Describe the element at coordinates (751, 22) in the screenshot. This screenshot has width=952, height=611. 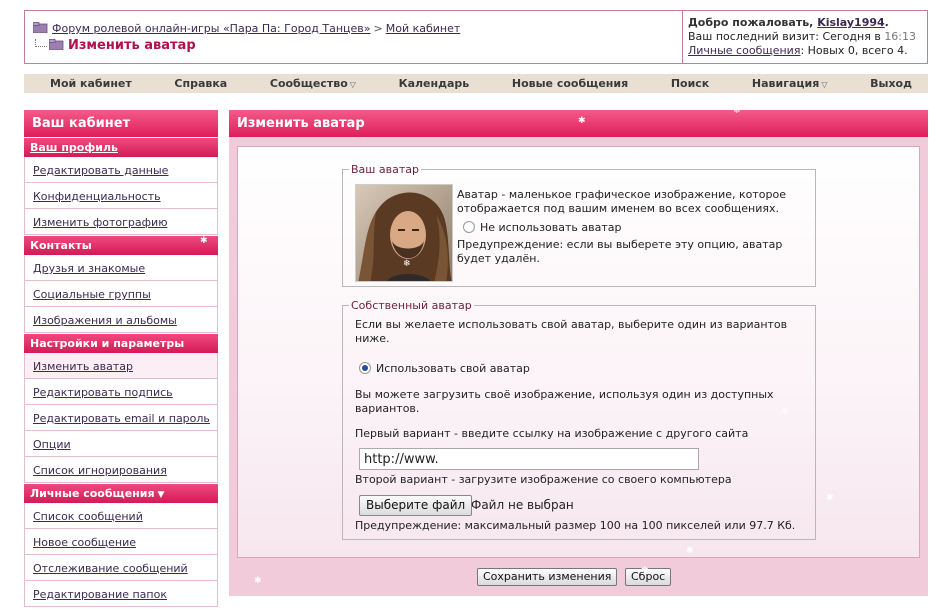
I see `welcome-prefix: Добро пожаловать,` at that location.